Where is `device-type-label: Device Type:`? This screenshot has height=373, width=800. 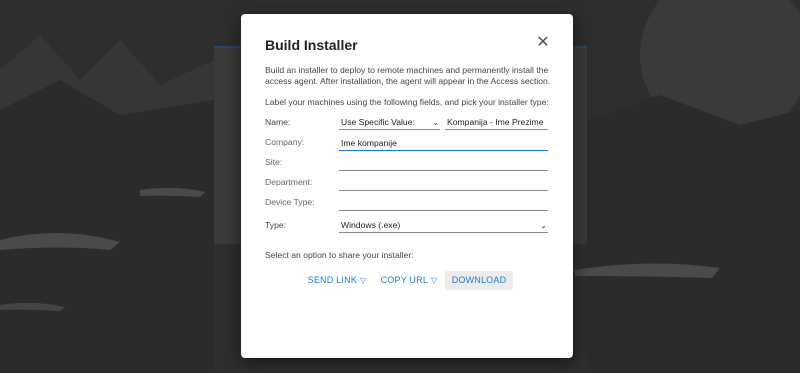 device-type-label: Device Type: is located at coordinates (290, 202).